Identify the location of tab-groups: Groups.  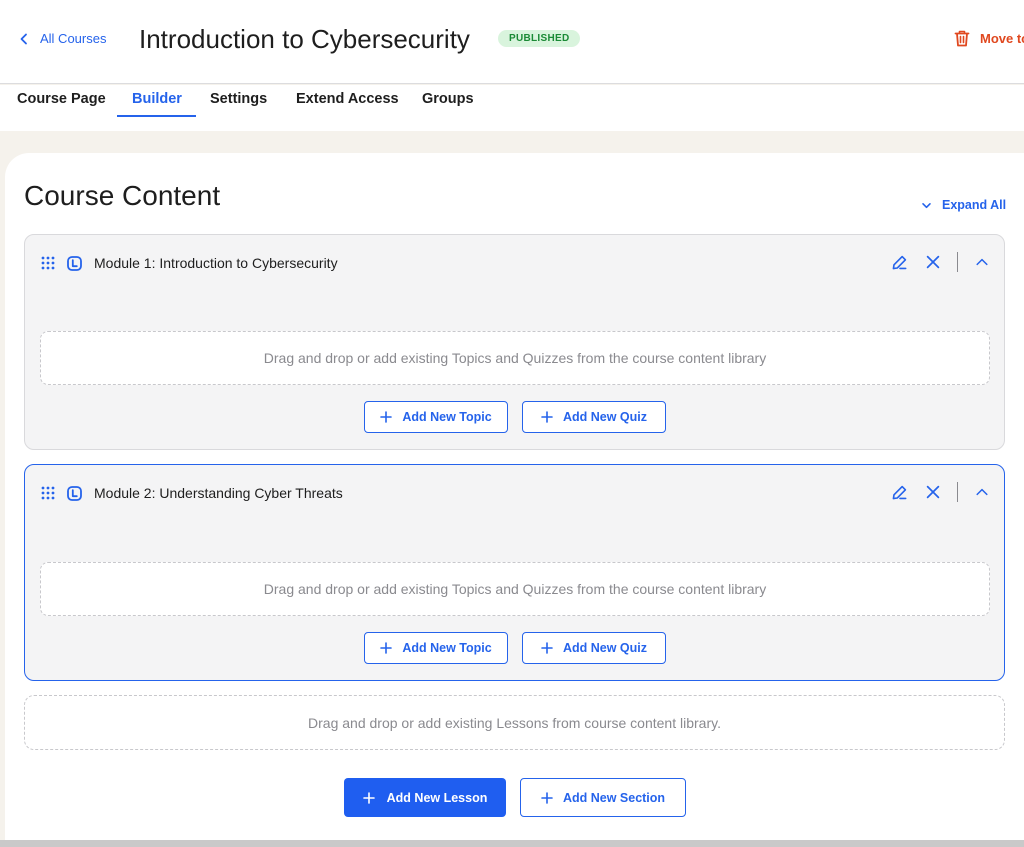
(448, 99).